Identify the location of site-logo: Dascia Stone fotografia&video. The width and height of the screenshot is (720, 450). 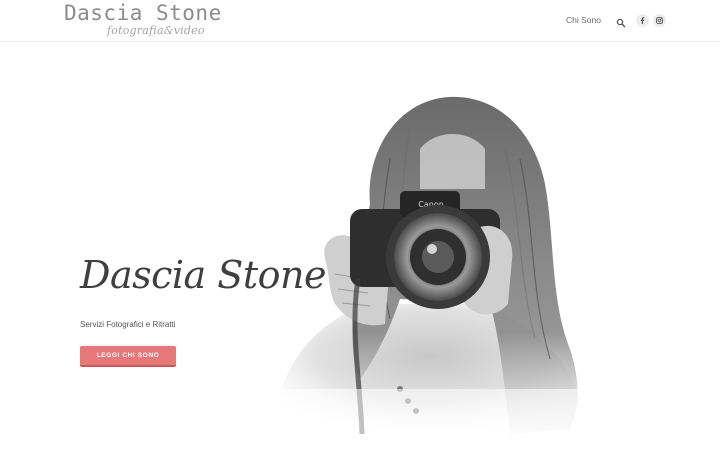
(149, 21).